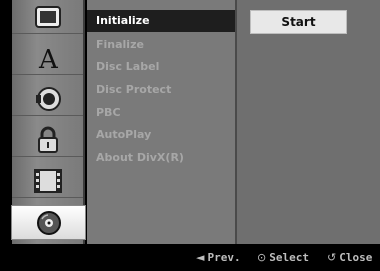 Image resolution: width=380 pixels, height=271 pixels. I want to click on tv-screen-icon, so click(48, 17).